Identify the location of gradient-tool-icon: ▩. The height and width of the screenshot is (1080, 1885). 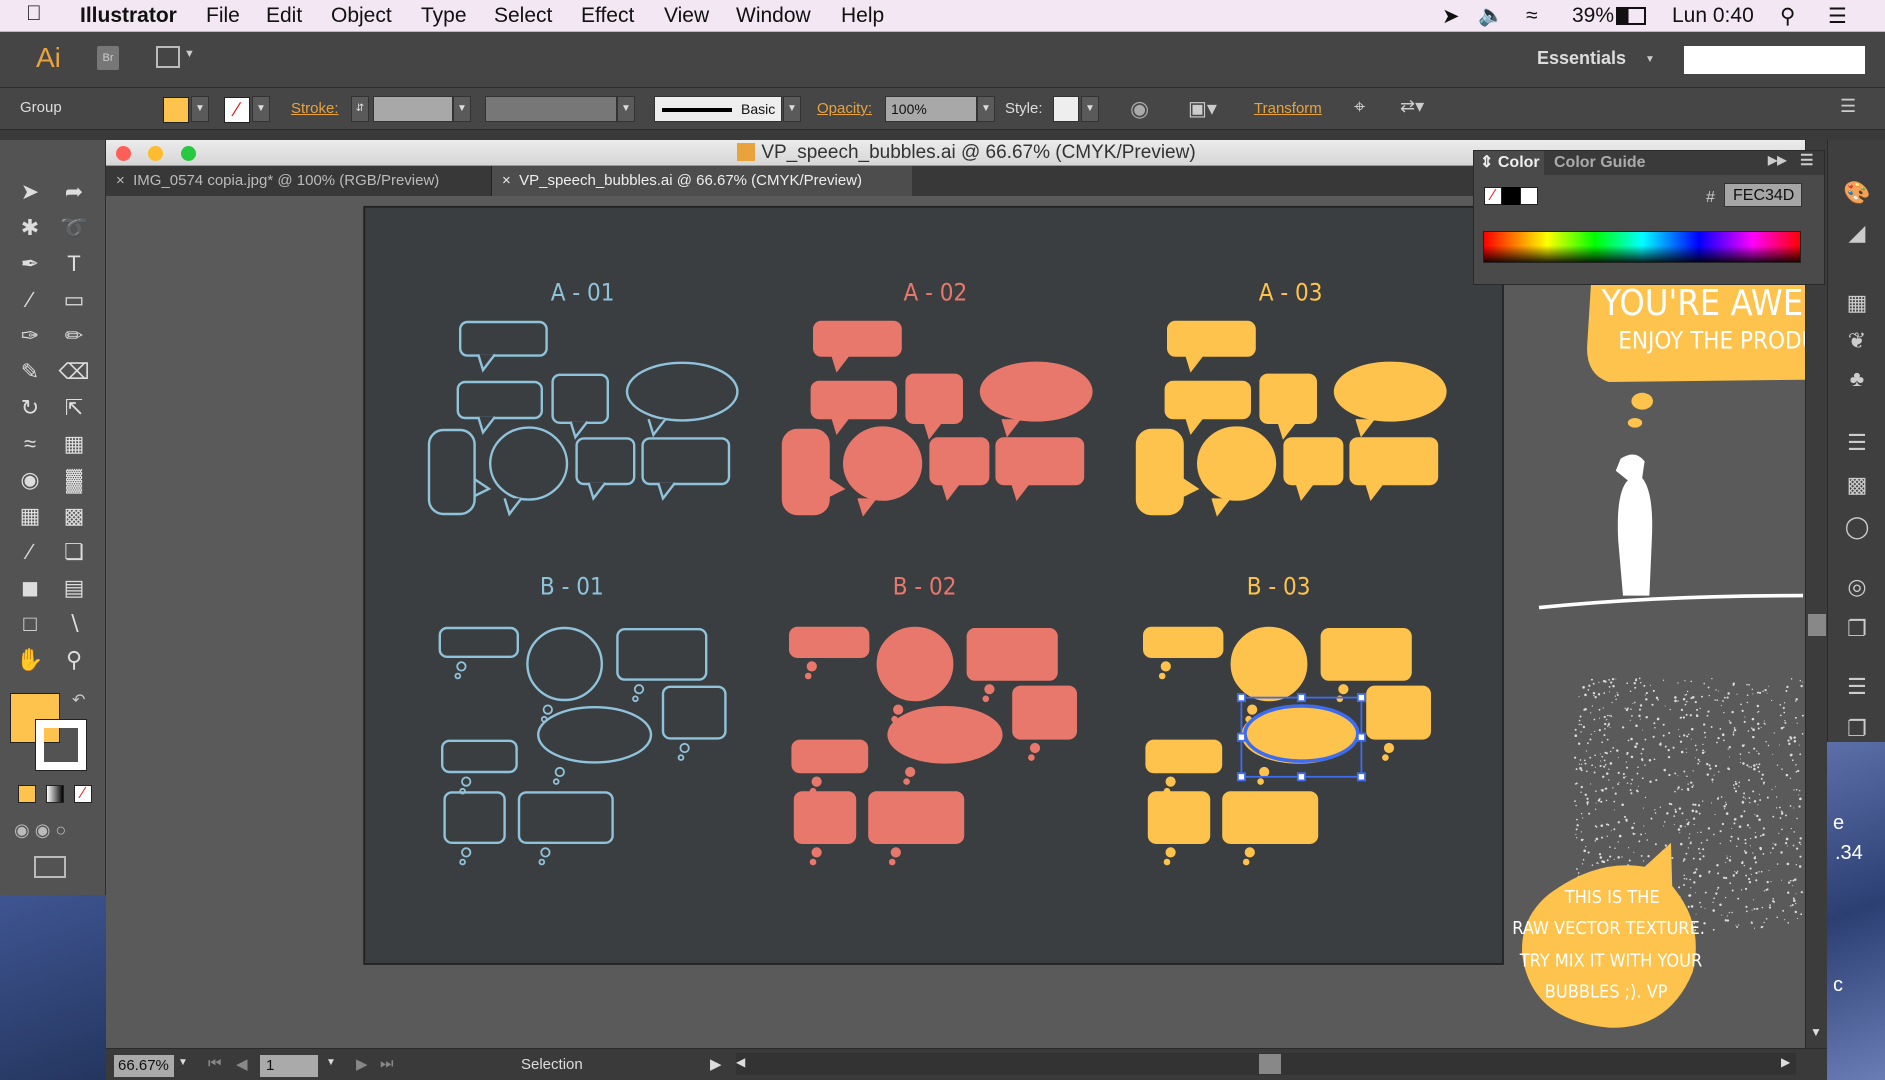
(74, 516).